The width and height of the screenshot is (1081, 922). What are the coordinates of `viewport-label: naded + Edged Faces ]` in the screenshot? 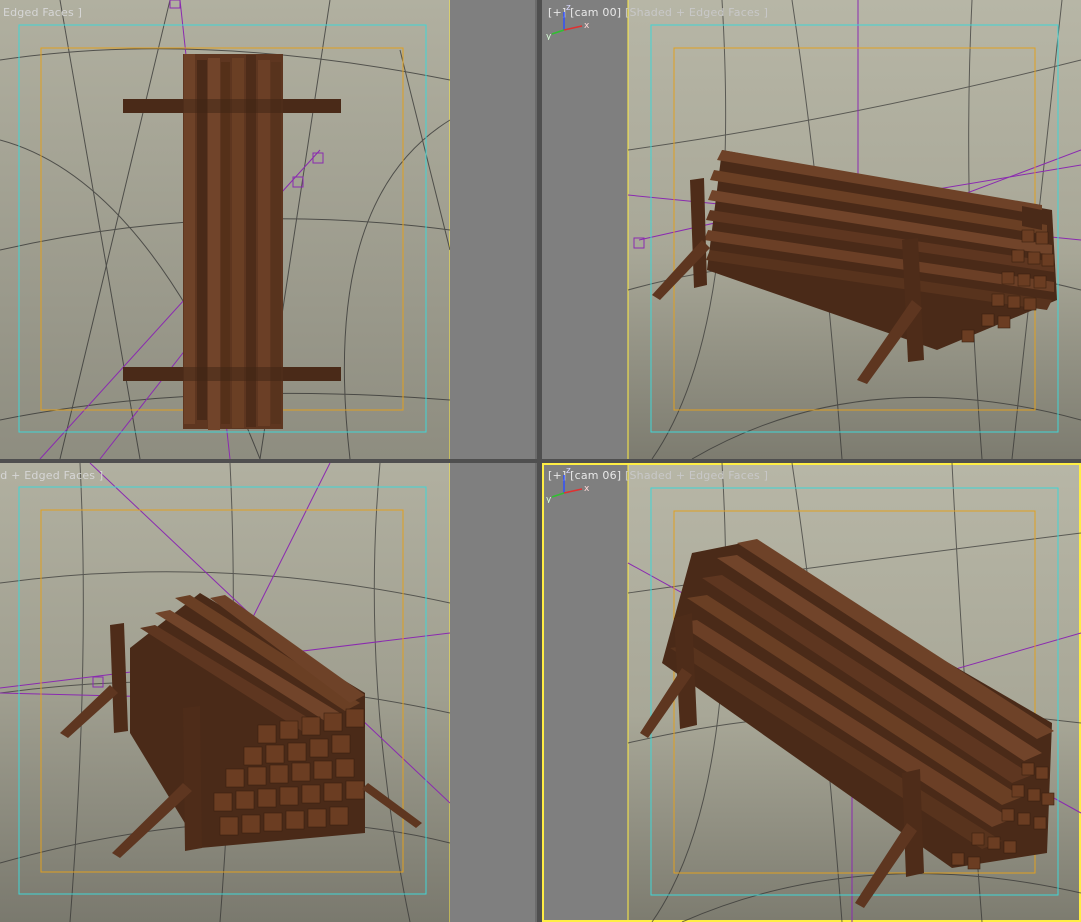 It's located at (51, 475).